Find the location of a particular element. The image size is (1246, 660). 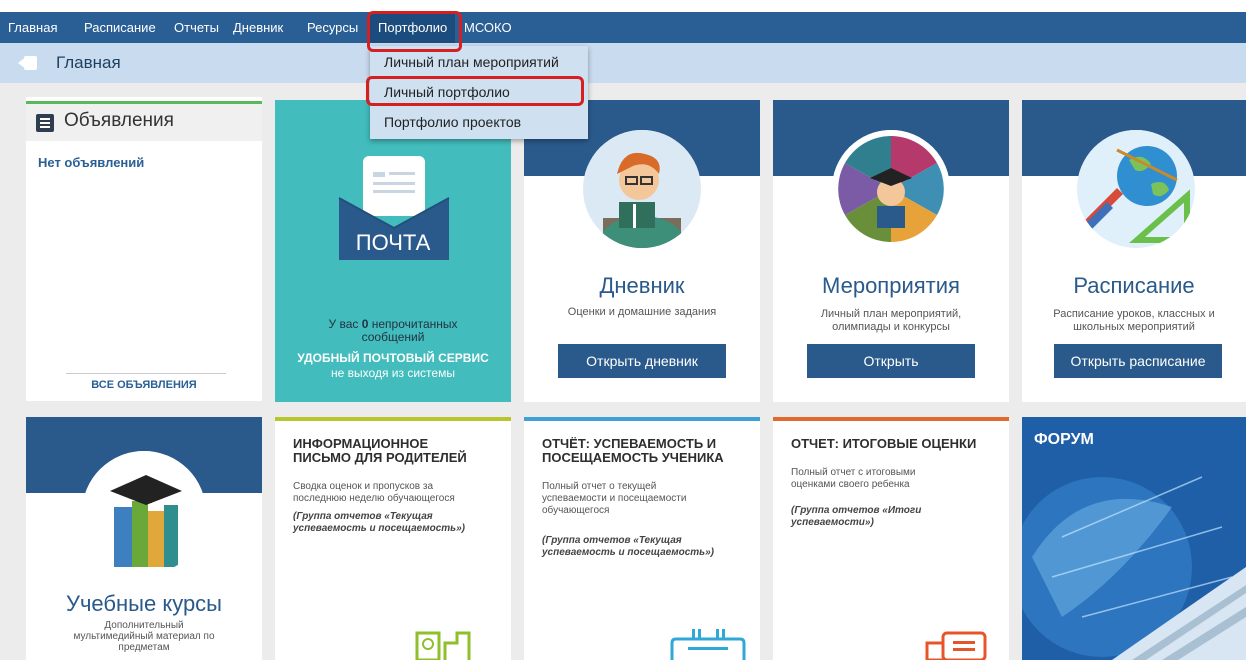

attendance-report-title-2: ПОСЕЩАЕМОСТЬ УЧЕНИКА is located at coordinates (633, 457).